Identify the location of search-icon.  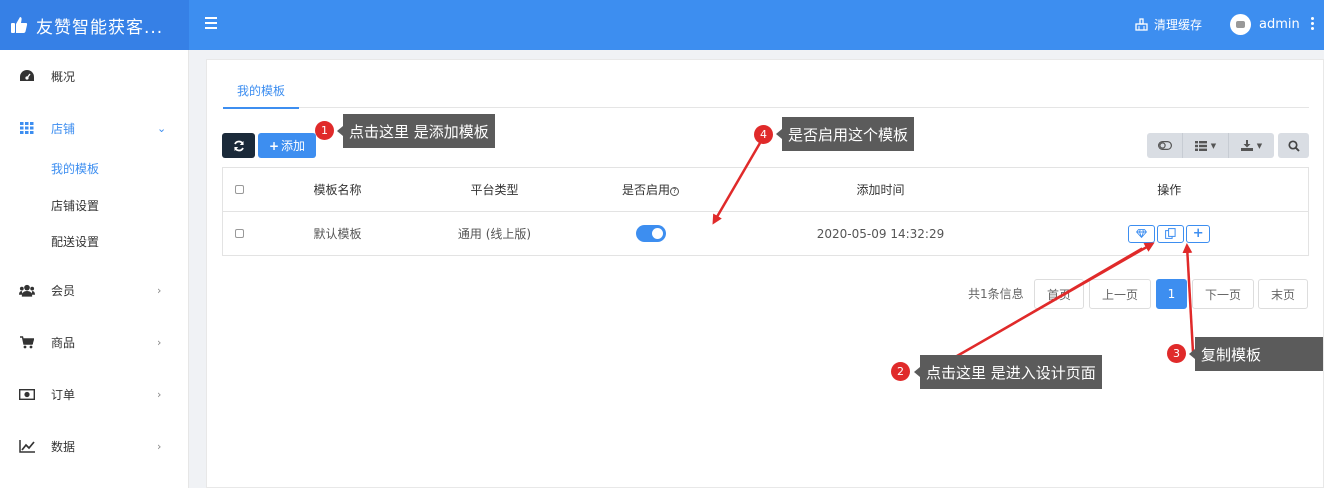
(1293, 145).